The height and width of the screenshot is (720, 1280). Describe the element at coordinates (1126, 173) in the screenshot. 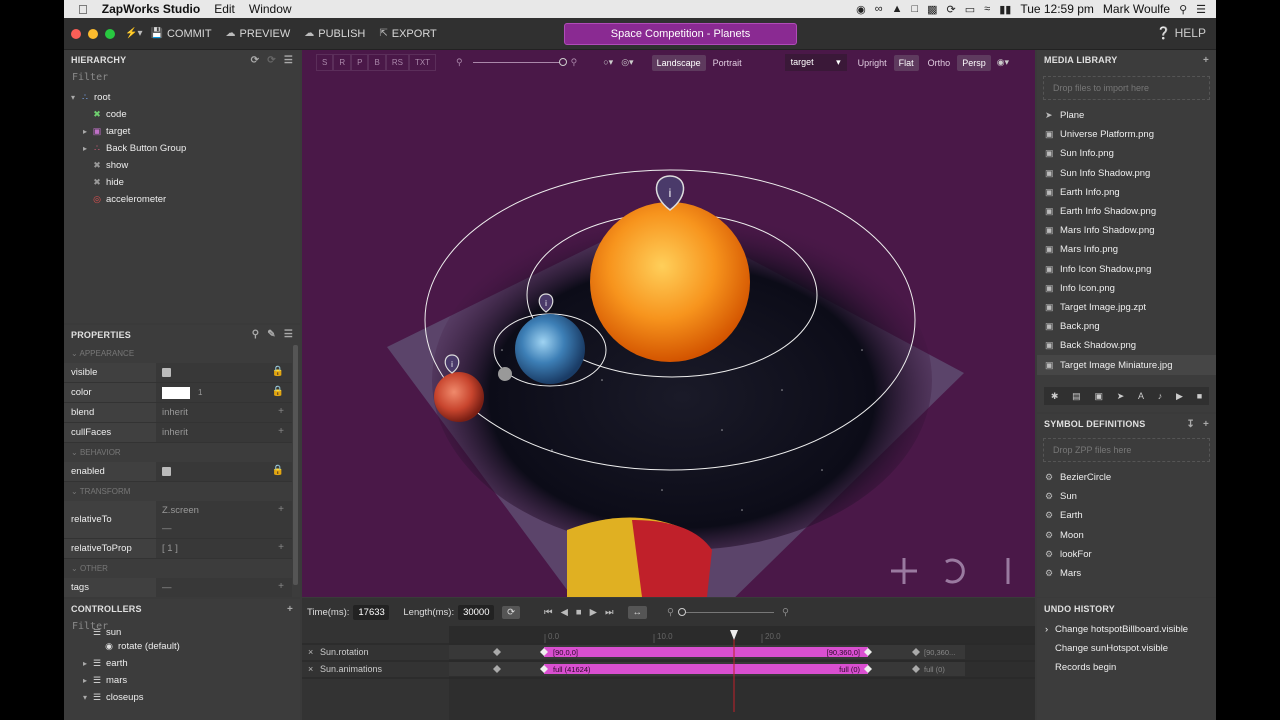

I see `media-item: ▣ Sun Info Shadow.png` at that location.